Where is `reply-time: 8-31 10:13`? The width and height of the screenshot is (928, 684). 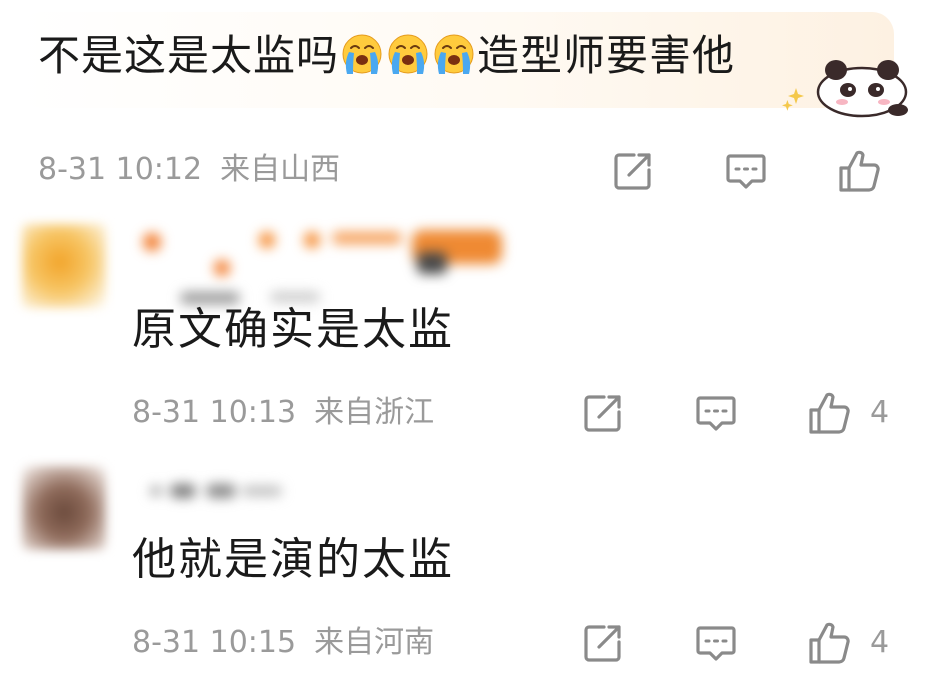 reply-time: 8-31 10:13 is located at coordinates (214, 412).